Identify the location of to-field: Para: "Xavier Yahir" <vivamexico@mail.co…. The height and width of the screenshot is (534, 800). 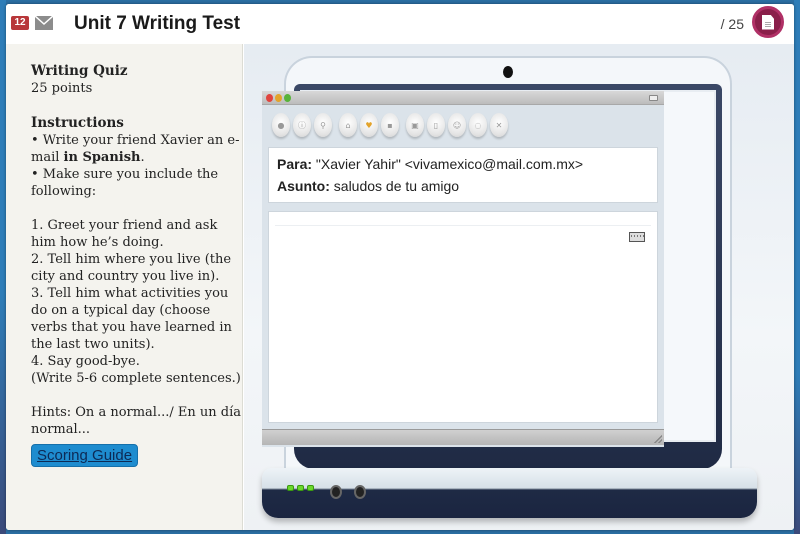
(463, 164).